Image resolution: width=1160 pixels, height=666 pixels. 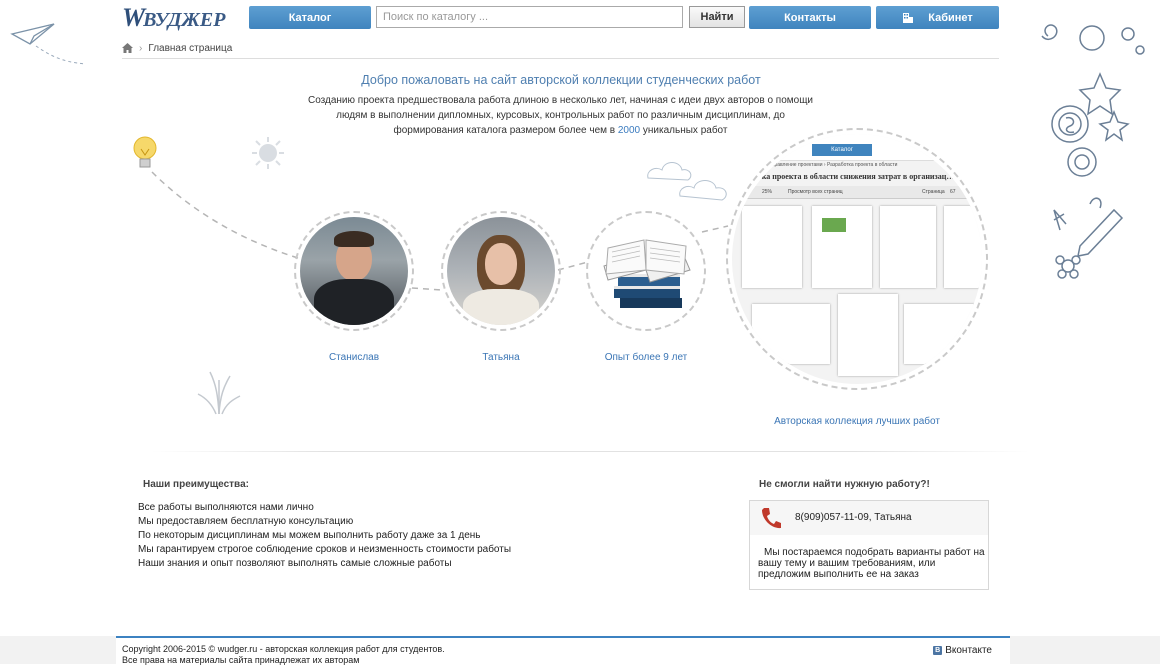 I want to click on caption-tatyana: Татьяна, so click(x=501, y=357).